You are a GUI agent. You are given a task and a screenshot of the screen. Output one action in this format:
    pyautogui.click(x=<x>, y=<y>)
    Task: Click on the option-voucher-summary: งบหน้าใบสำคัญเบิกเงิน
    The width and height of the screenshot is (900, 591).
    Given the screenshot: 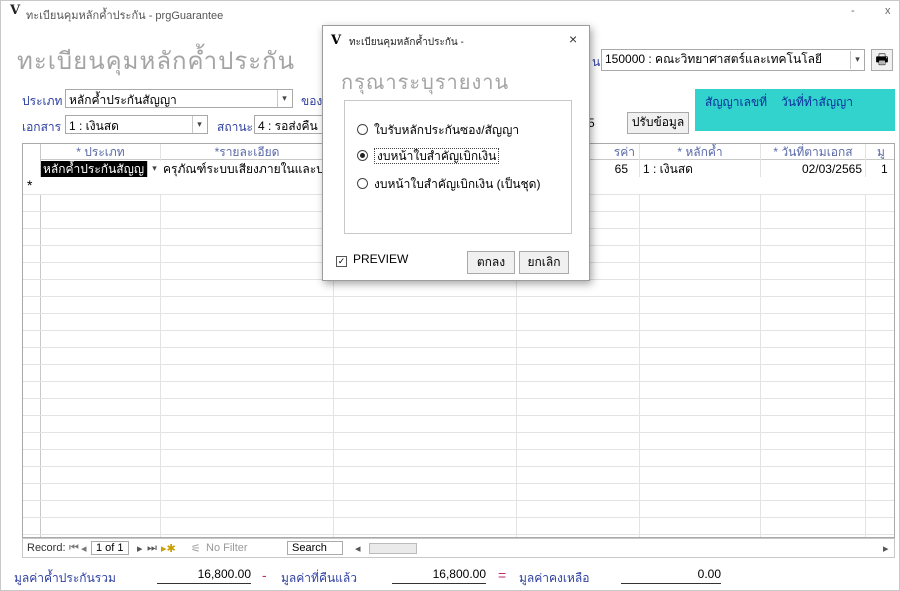 What is the action you would take?
    pyautogui.click(x=428, y=156)
    